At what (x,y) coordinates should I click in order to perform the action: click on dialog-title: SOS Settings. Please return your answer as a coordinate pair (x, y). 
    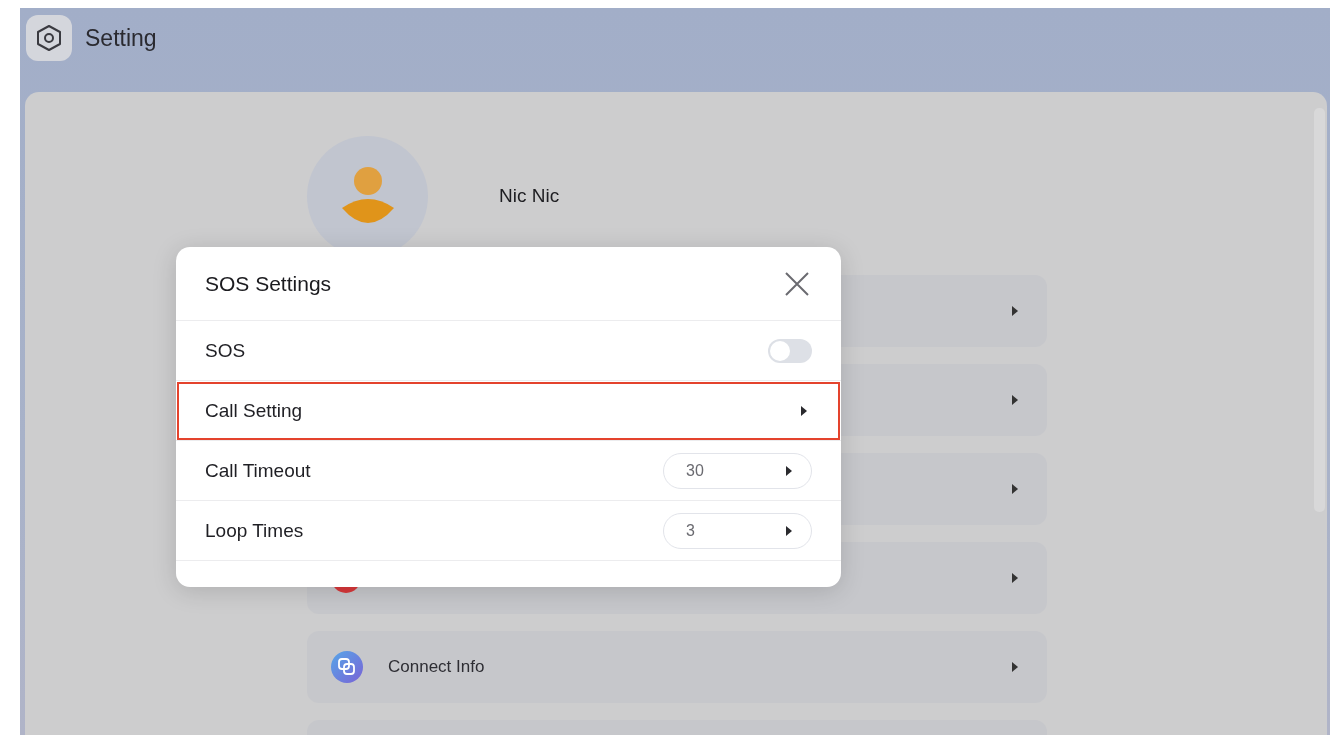
    Looking at the image, I should click on (268, 283).